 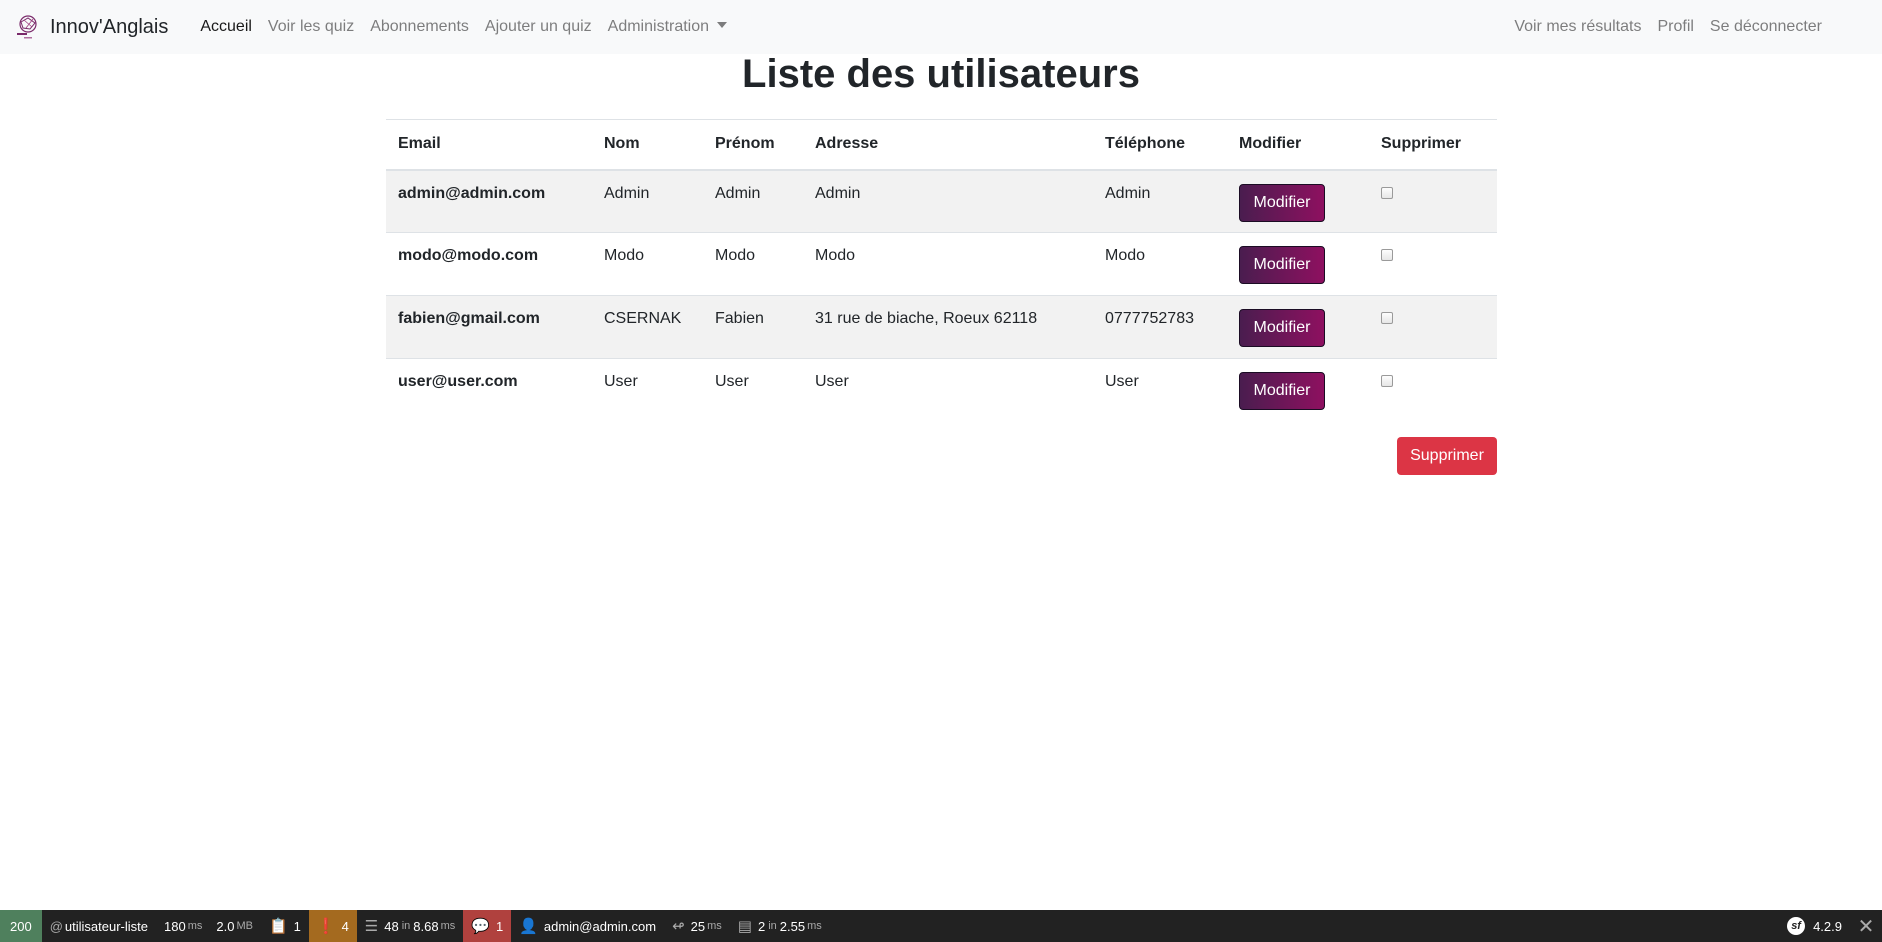 I want to click on cell-adresse: Modo, so click(x=948, y=264).